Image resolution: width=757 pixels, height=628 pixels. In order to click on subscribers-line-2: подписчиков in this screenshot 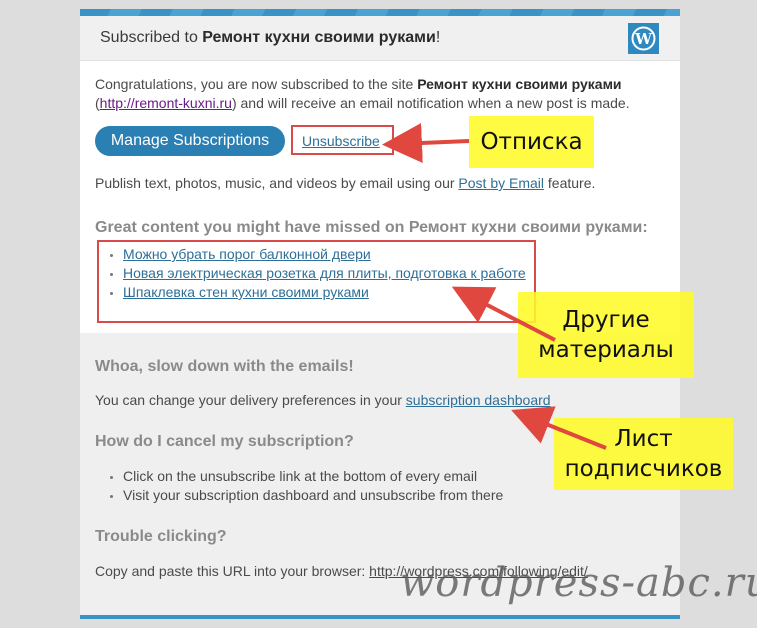, I will do `click(643, 469)`.